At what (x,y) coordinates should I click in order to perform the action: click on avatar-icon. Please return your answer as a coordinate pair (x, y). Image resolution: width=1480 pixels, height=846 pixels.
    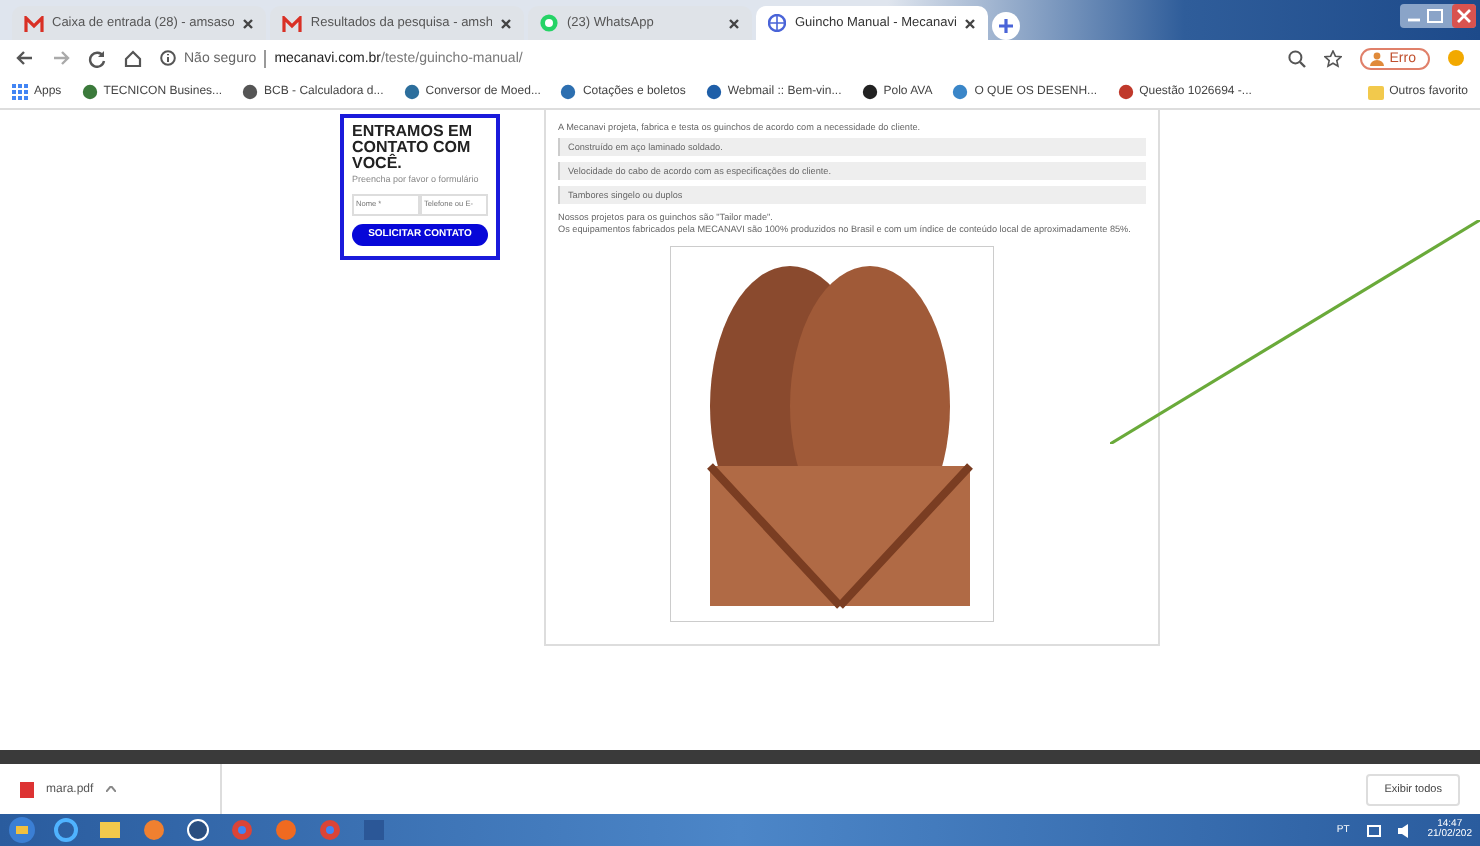
    Looking at the image, I should click on (1456, 58).